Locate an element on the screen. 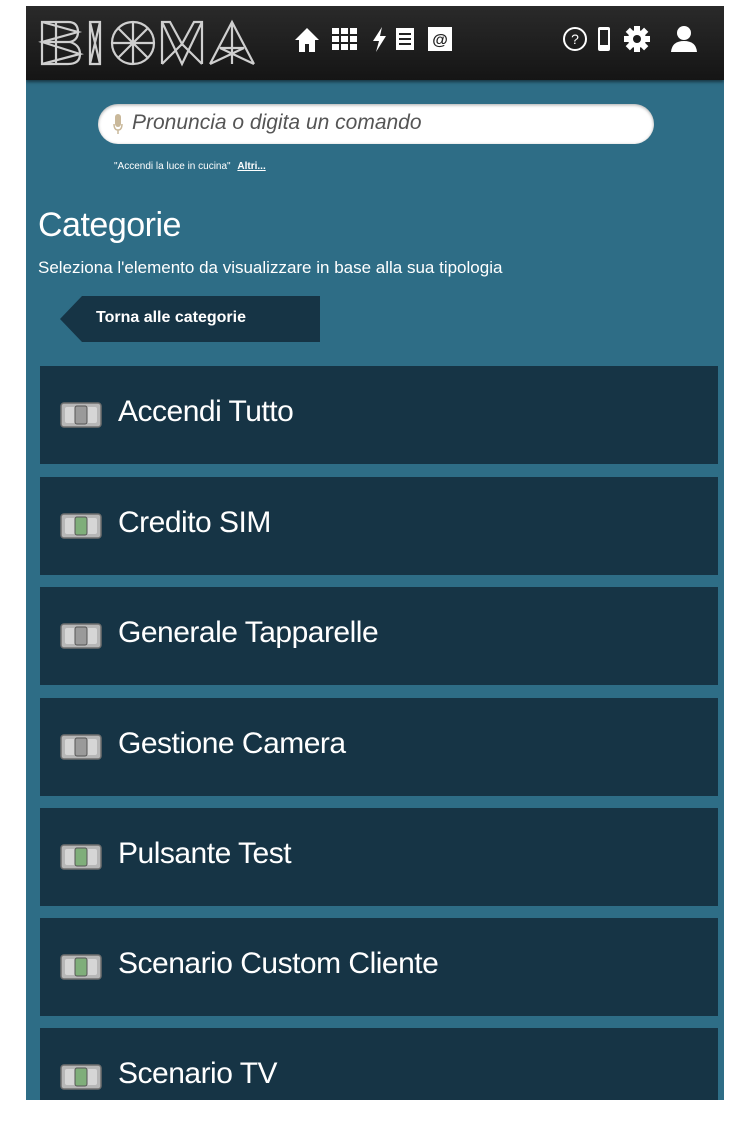 This screenshot has height=1127, width=736. list-item-label: Credito SIM is located at coordinates (194, 522).